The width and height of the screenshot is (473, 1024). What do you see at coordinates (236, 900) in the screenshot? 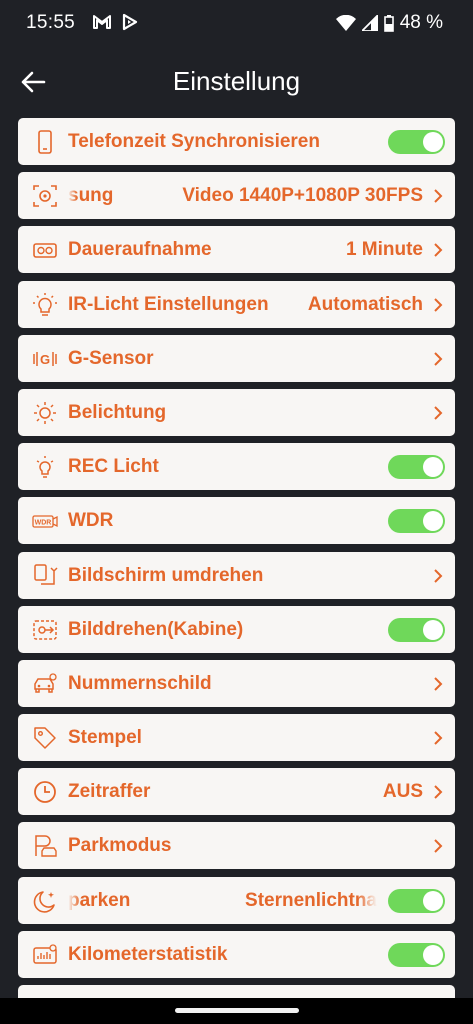
I see `setting-row-night-parking: parken Sternenlichtna` at bounding box center [236, 900].